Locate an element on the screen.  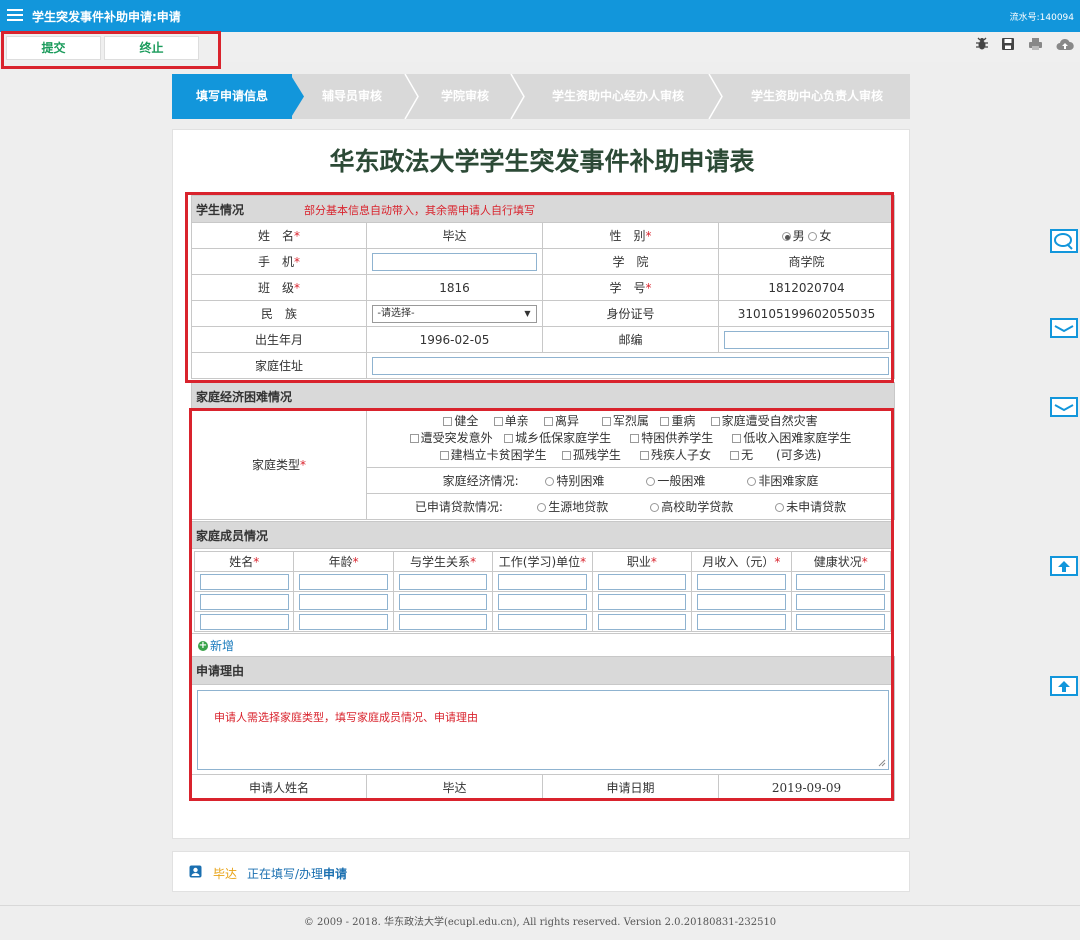
gender-female-label: 女 is located at coordinates (825, 236).